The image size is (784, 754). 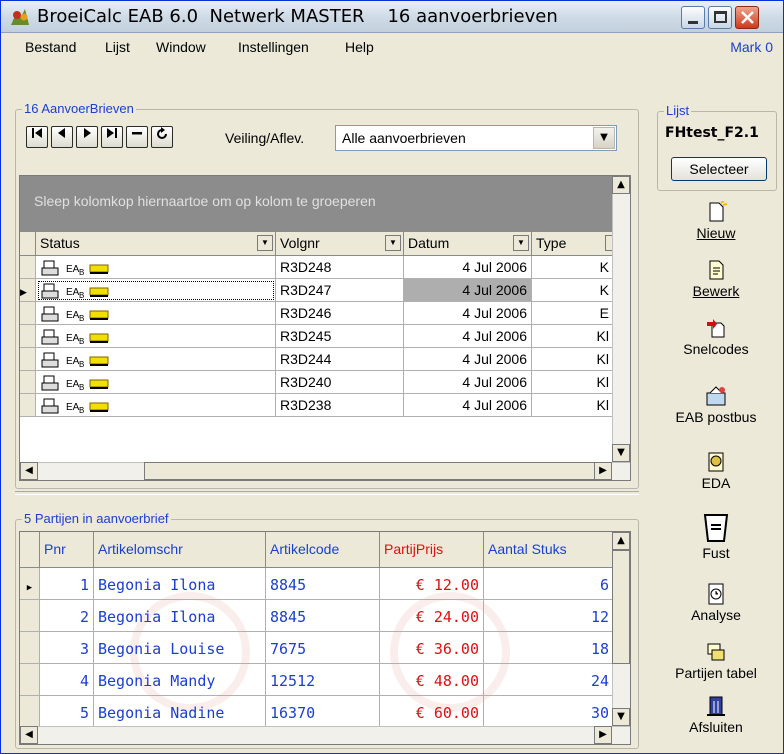 What do you see at coordinates (317, 680) in the screenshot?
I see `table-row: 4 Begonia Mandy 12512 € 48.00 24` at bounding box center [317, 680].